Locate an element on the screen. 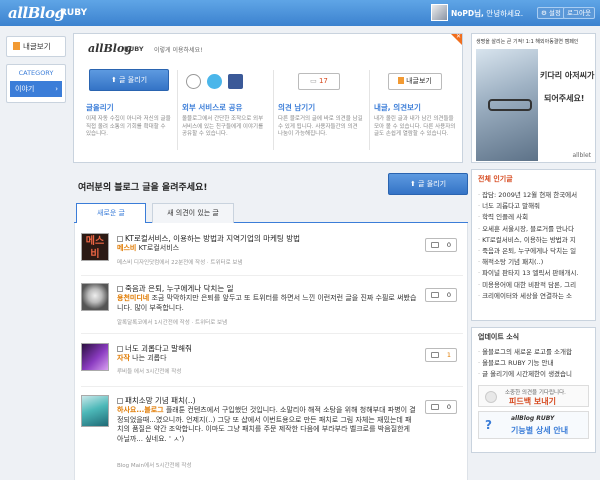 This screenshot has width=600, height=480. guide-my-posts-label: 내글보기 is located at coordinates (419, 81).